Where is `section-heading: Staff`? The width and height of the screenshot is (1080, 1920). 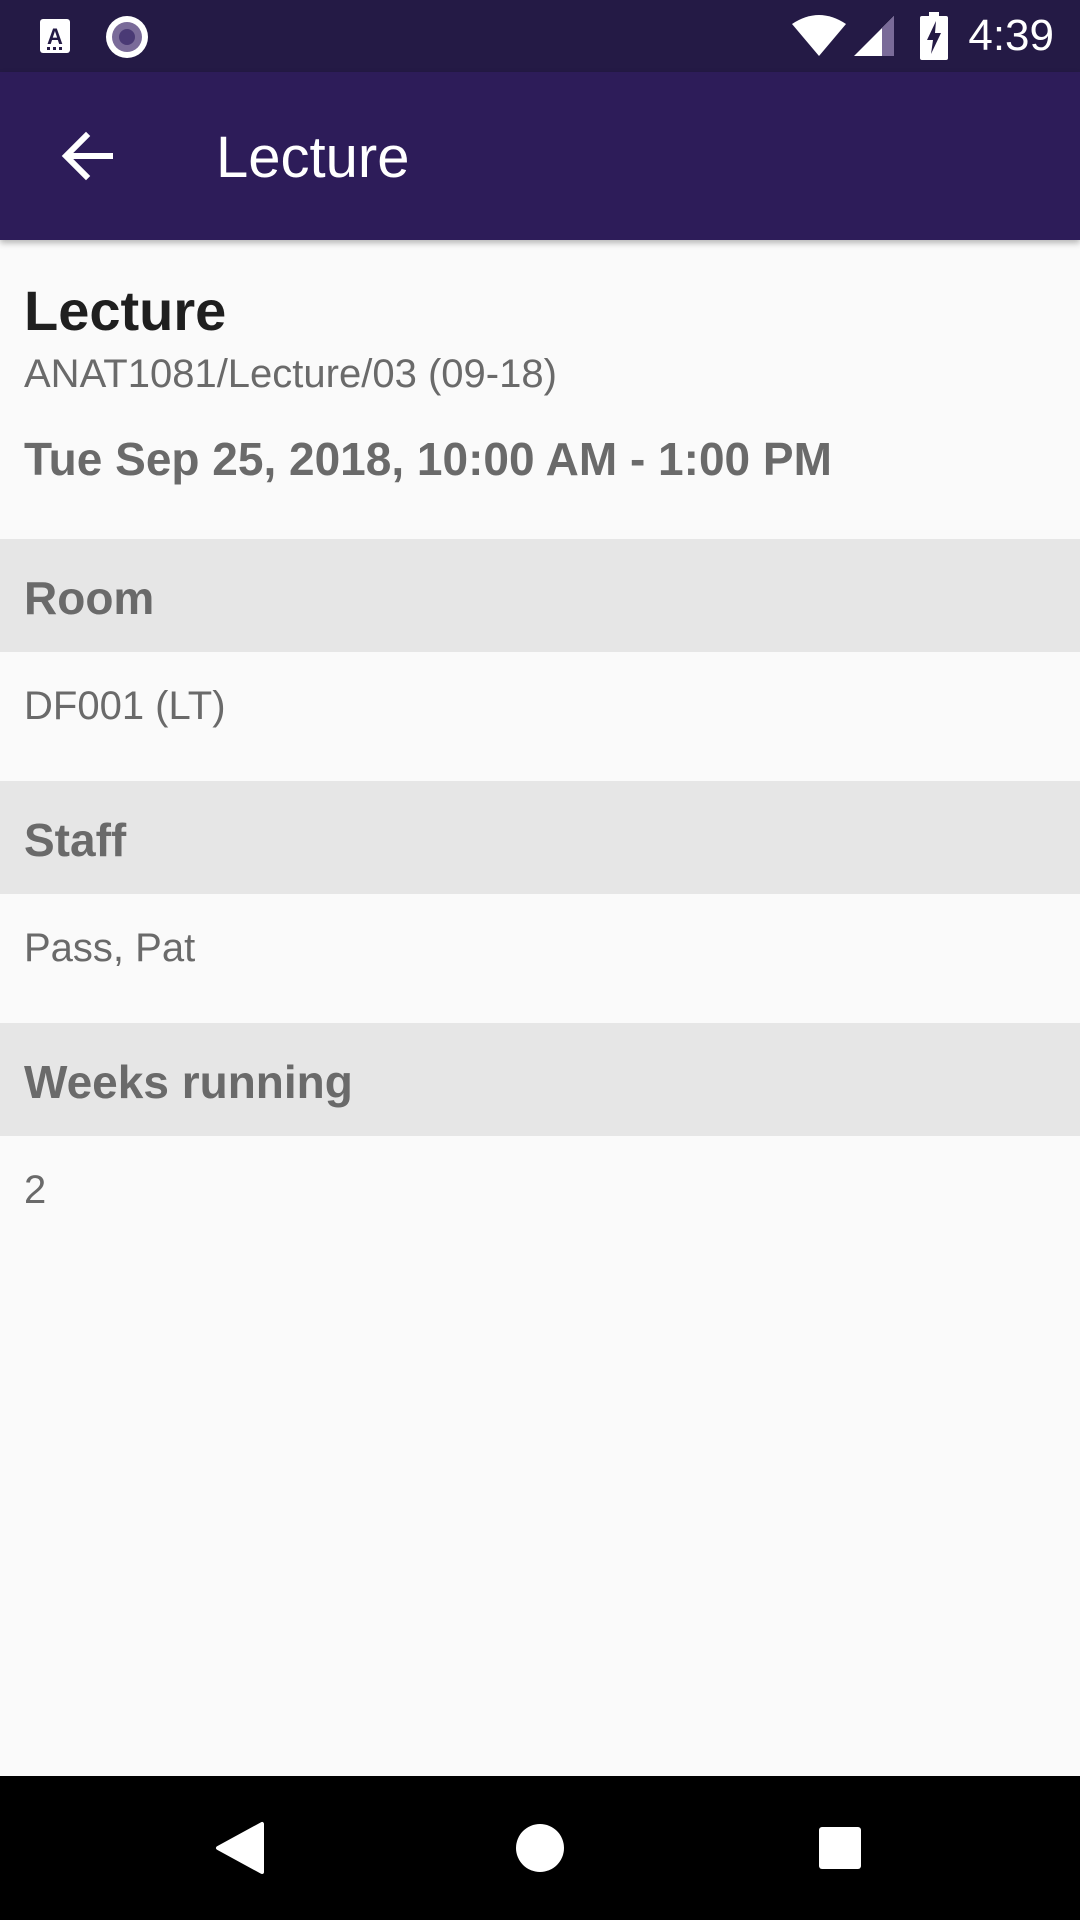 section-heading: Staff is located at coordinates (75, 840).